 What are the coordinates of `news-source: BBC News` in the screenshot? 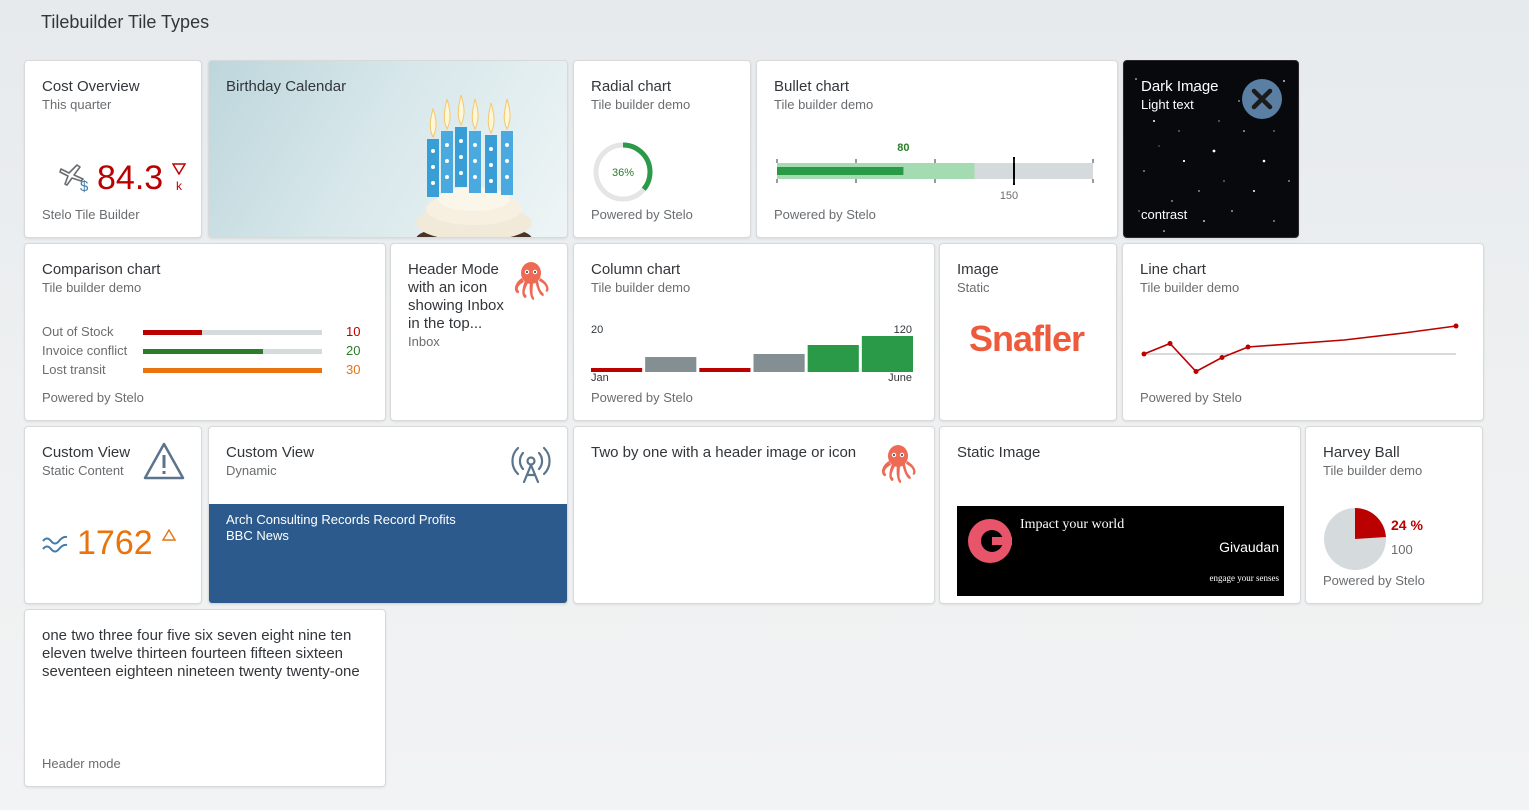 It's located at (257, 535).